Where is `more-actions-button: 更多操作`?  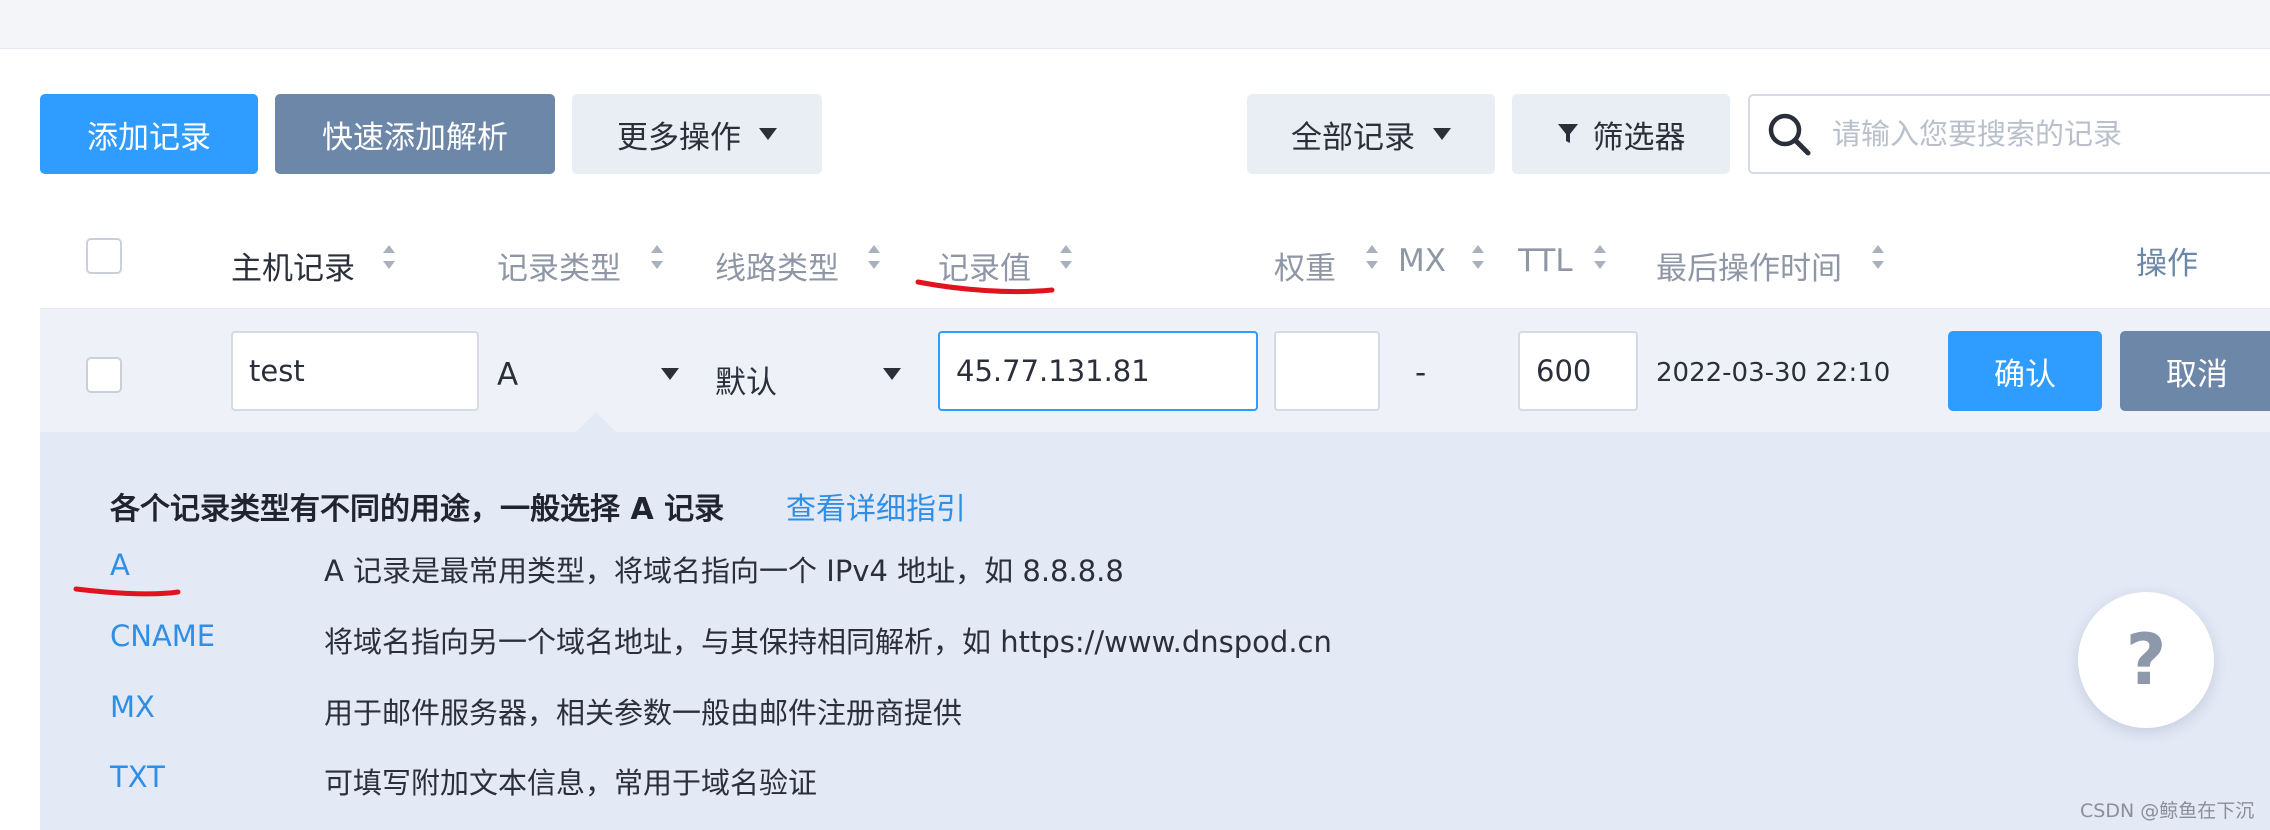
more-actions-button: 更多操作 is located at coordinates (697, 134).